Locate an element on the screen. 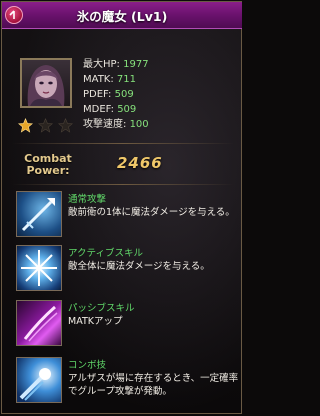  title-bar: 氷の魔女 (Lv1) is located at coordinates (122, 15).